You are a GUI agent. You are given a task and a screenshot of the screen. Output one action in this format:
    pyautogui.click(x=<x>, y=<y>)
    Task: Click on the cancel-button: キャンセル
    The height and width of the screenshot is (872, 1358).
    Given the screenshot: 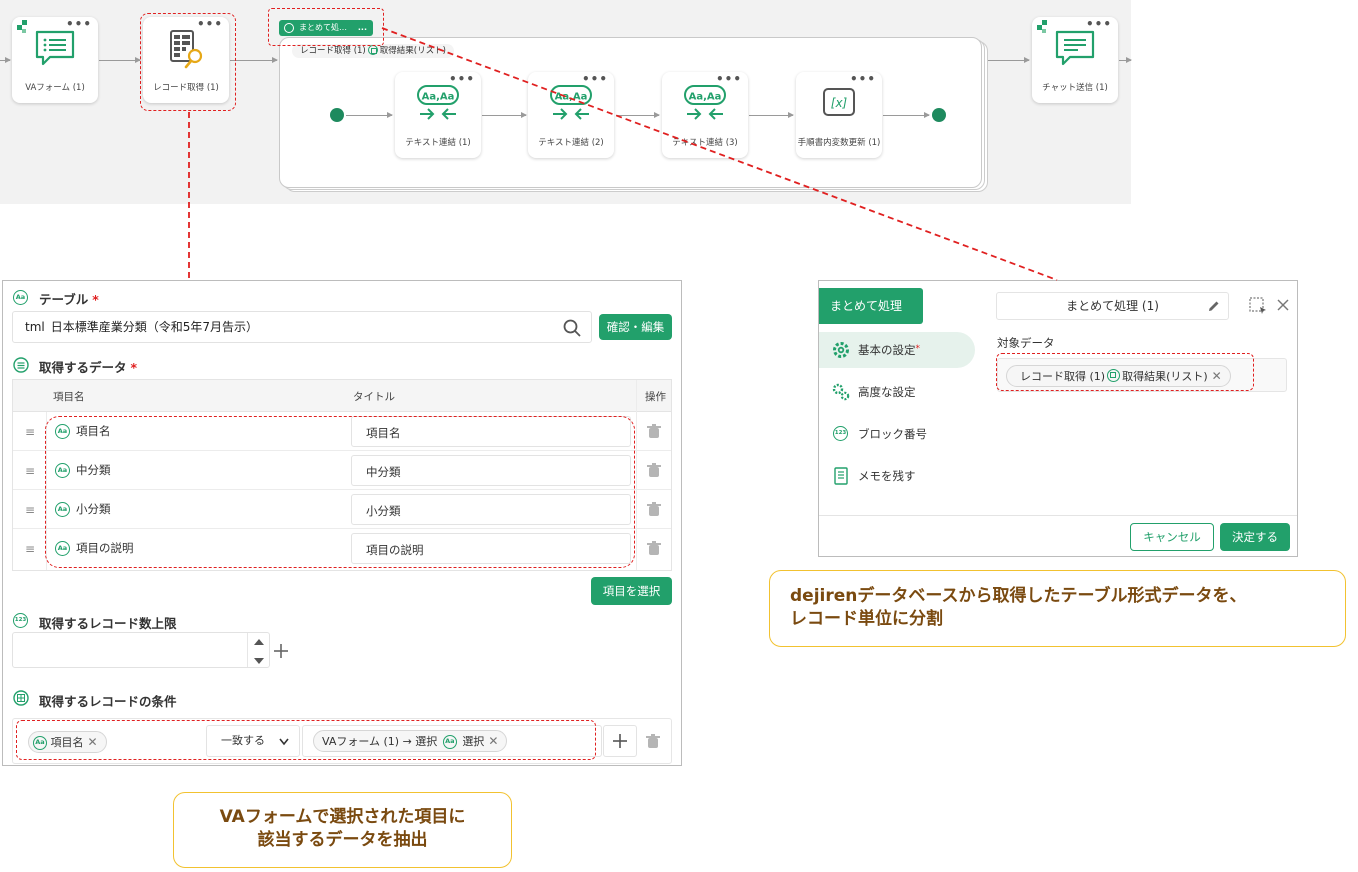 What is the action you would take?
    pyautogui.click(x=1172, y=537)
    